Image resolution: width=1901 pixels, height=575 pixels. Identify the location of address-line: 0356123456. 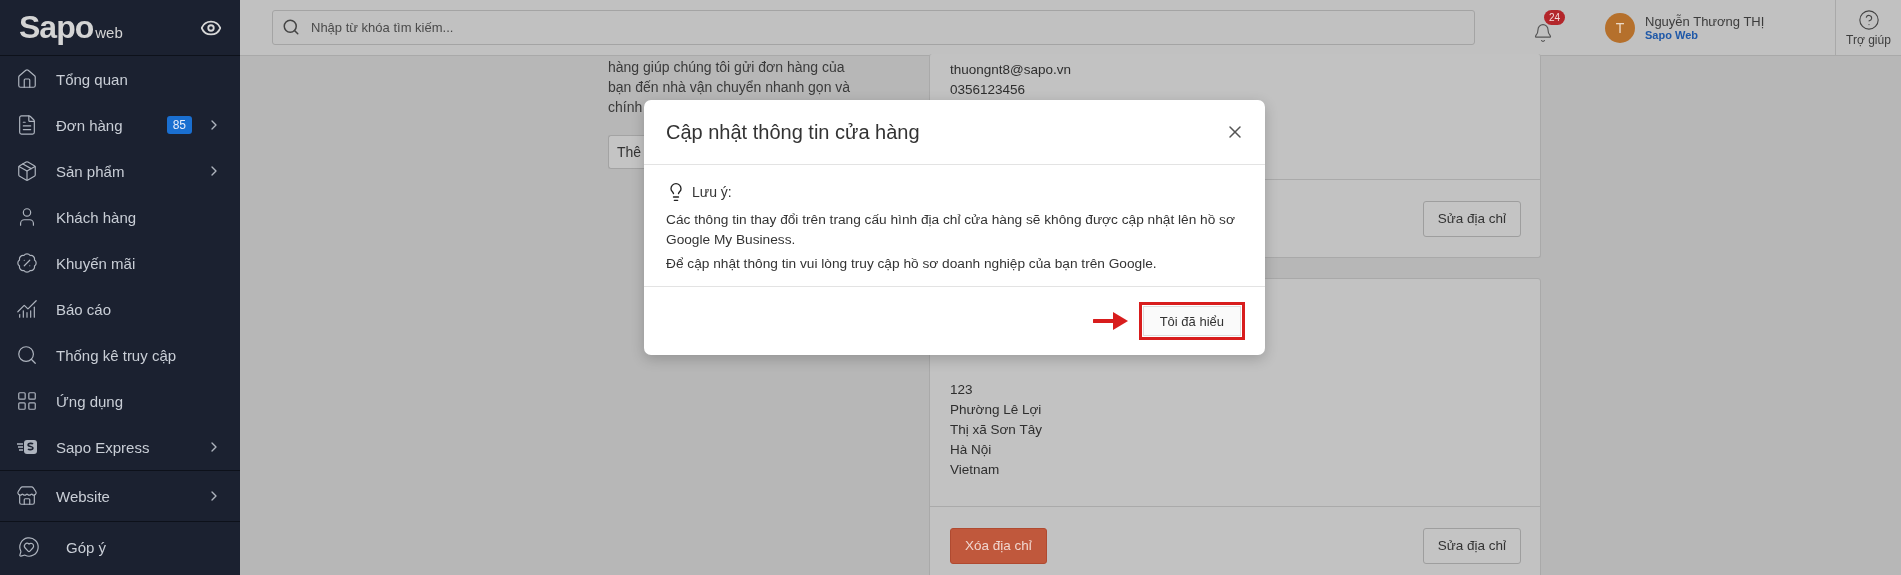
(988, 90).